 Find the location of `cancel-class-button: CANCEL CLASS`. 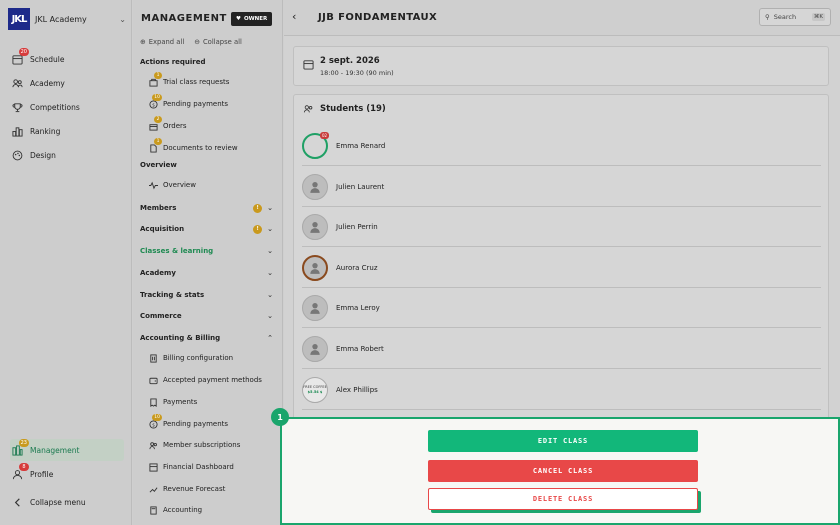

cancel-class-button: CANCEL CLASS is located at coordinates (563, 471).